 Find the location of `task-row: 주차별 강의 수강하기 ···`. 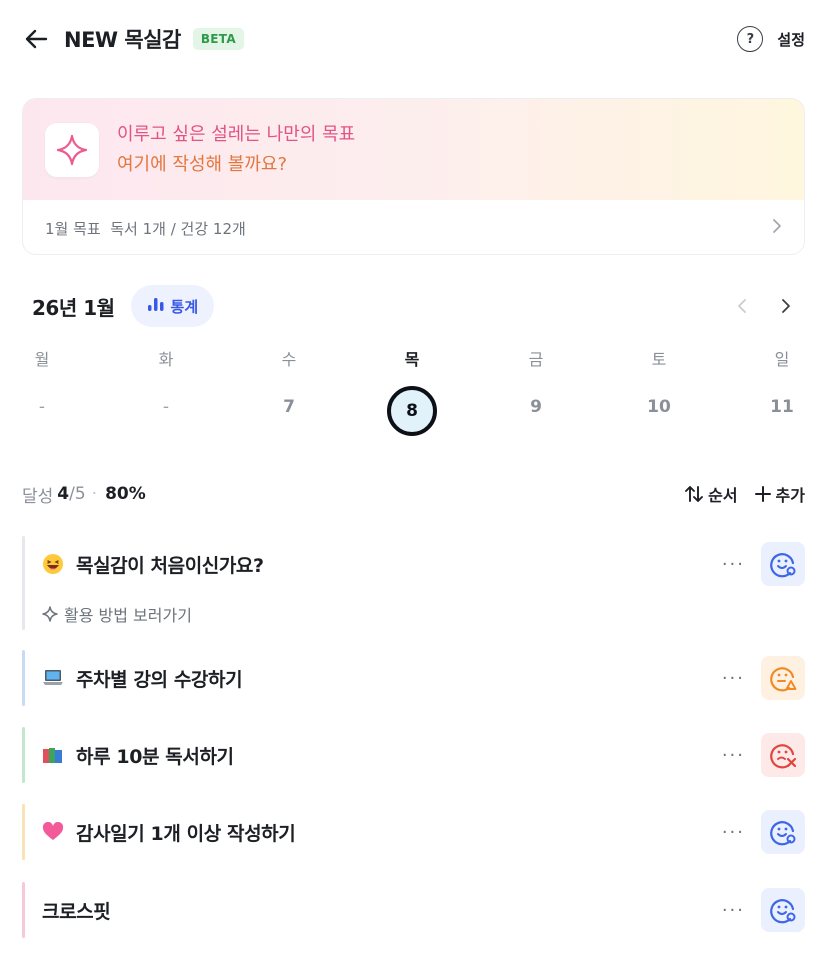

task-row: 주차별 강의 수강하기 ··· is located at coordinates (423, 678).